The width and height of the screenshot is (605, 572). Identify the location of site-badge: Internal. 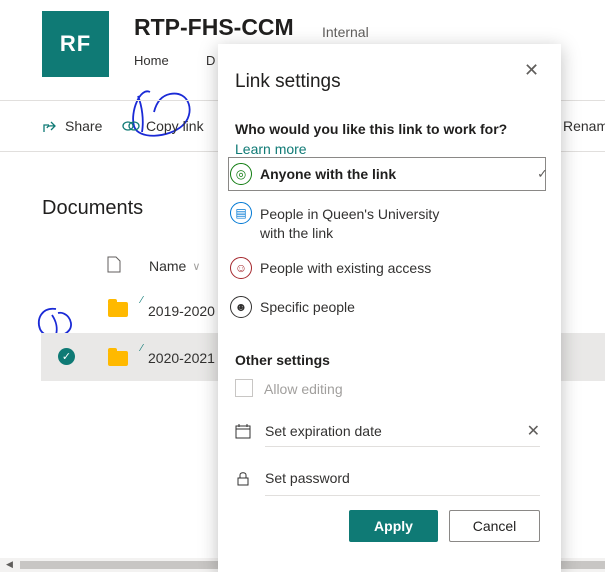
(345, 32).